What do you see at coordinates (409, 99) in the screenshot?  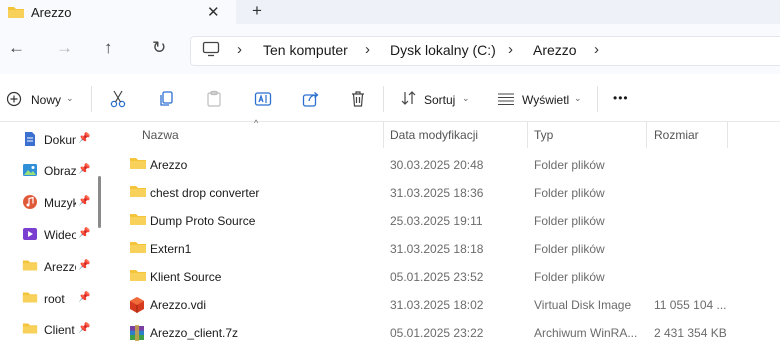 I see `sort-icon` at bounding box center [409, 99].